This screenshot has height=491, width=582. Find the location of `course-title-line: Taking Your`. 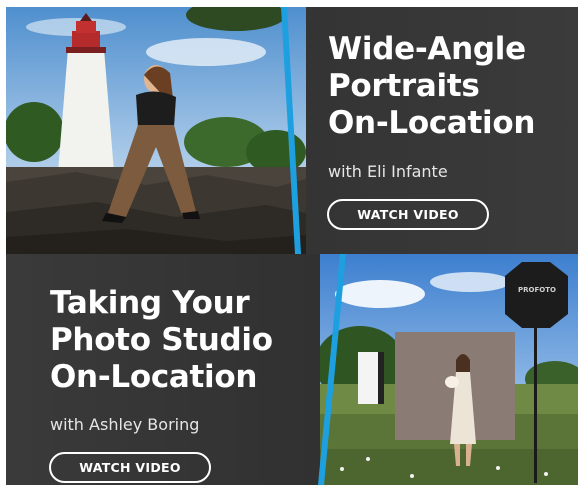

course-title-line: Taking Your is located at coordinates (150, 303).